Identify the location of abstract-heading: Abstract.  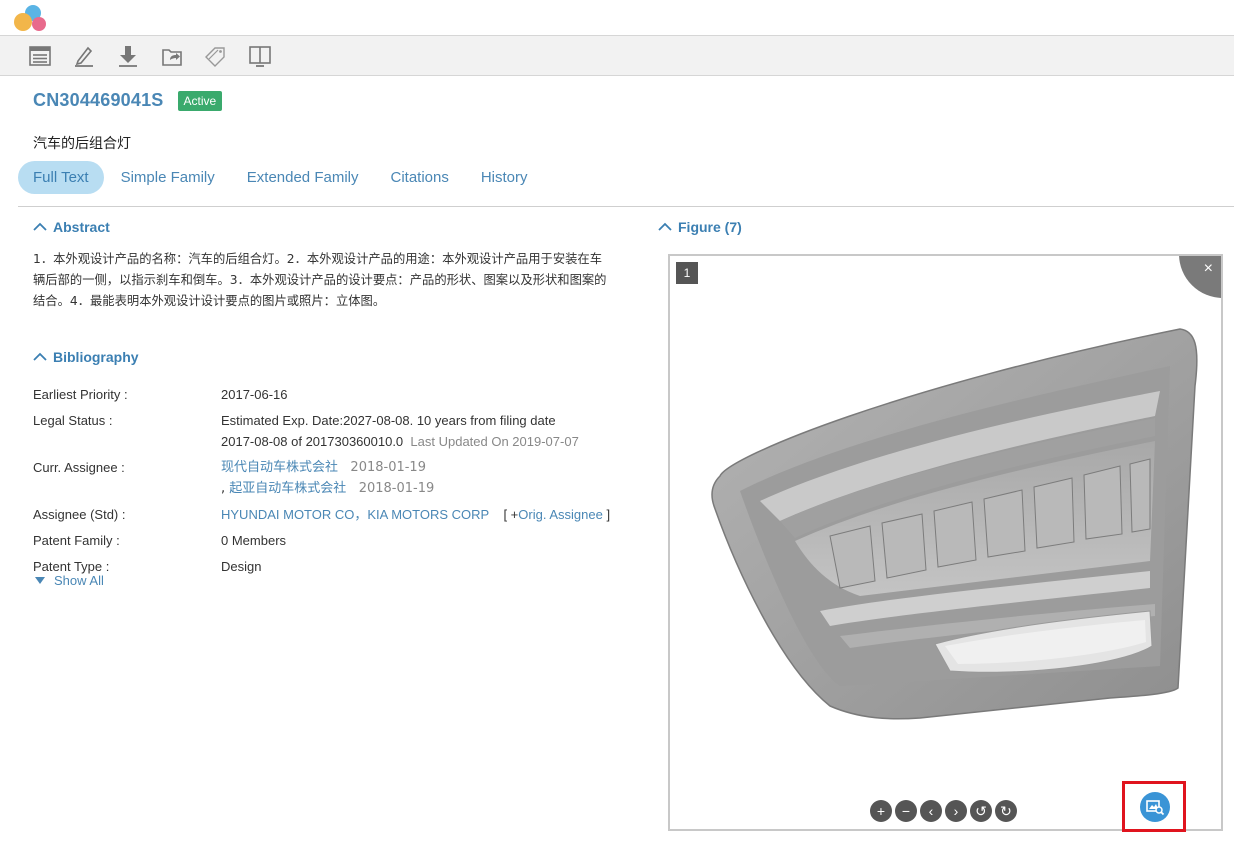
(71, 227).